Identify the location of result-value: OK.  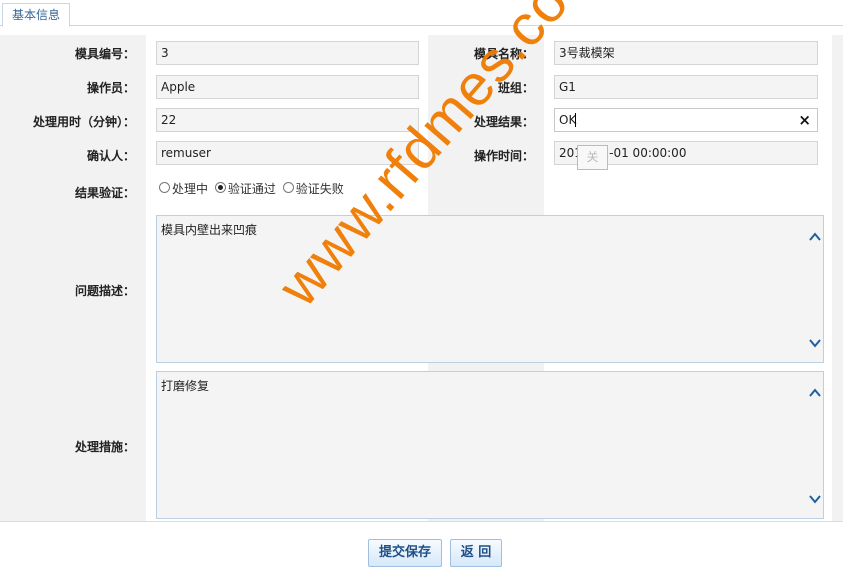
(568, 120).